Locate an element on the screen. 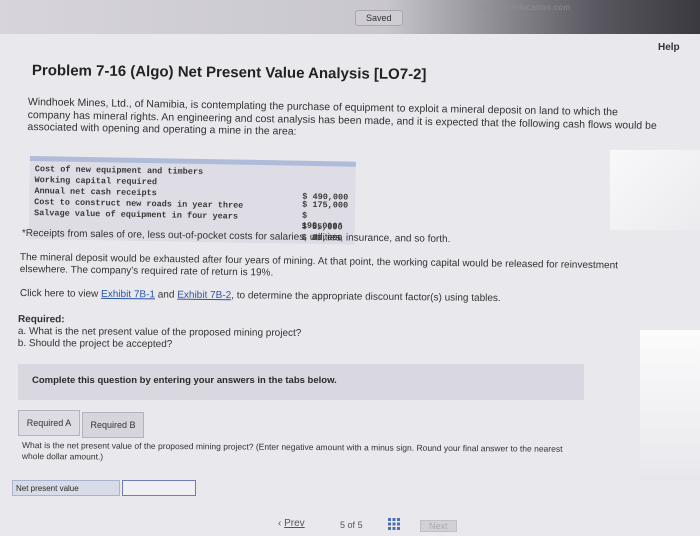 The width and height of the screenshot is (700, 536). page-current: 5 is located at coordinates (343, 525).